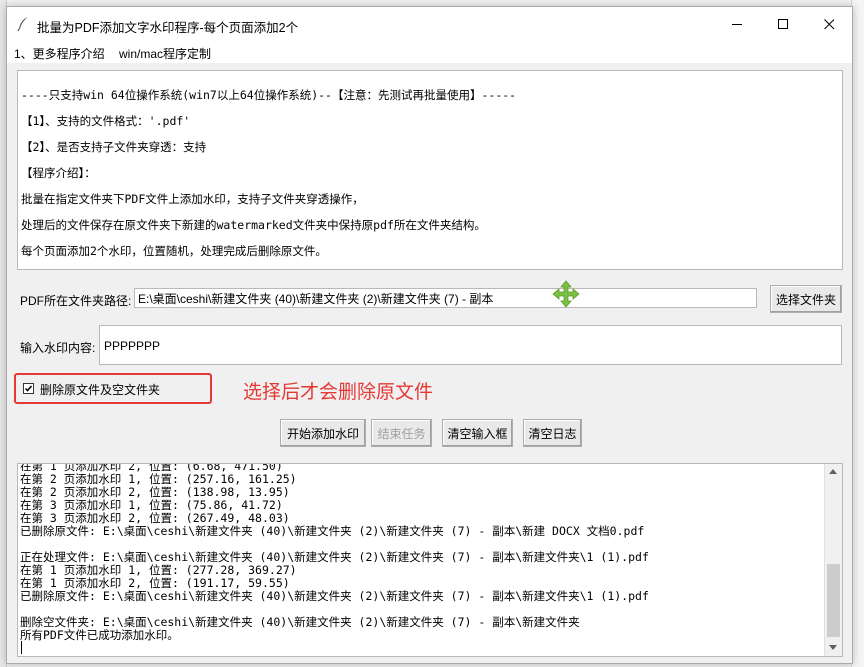 This screenshot has width=864, height=667. I want to click on info-line: 【2】、是否支持子文件夹穿透：支持, so click(114, 147).